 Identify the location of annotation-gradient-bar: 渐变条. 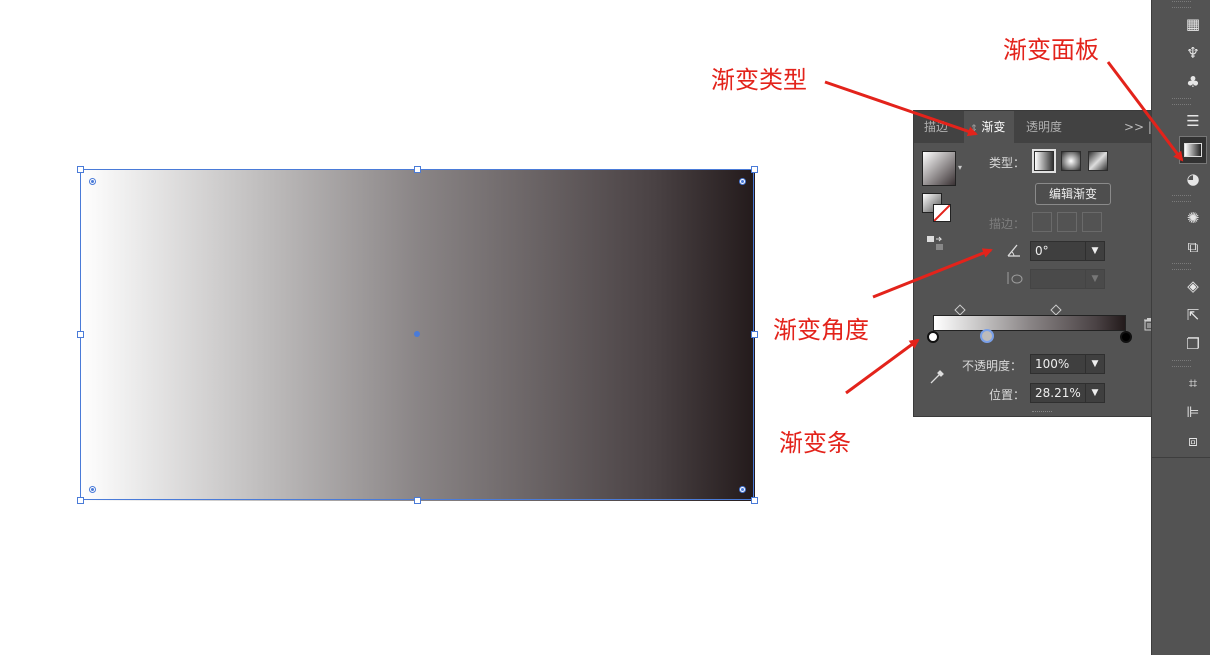
(815, 443).